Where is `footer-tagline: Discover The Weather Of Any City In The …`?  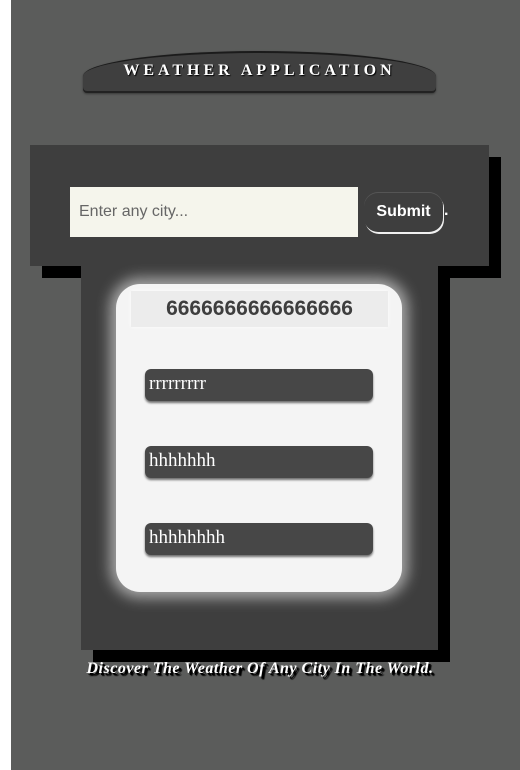 footer-tagline: Discover The Weather Of Any City In The … is located at coordinates (260, 668).